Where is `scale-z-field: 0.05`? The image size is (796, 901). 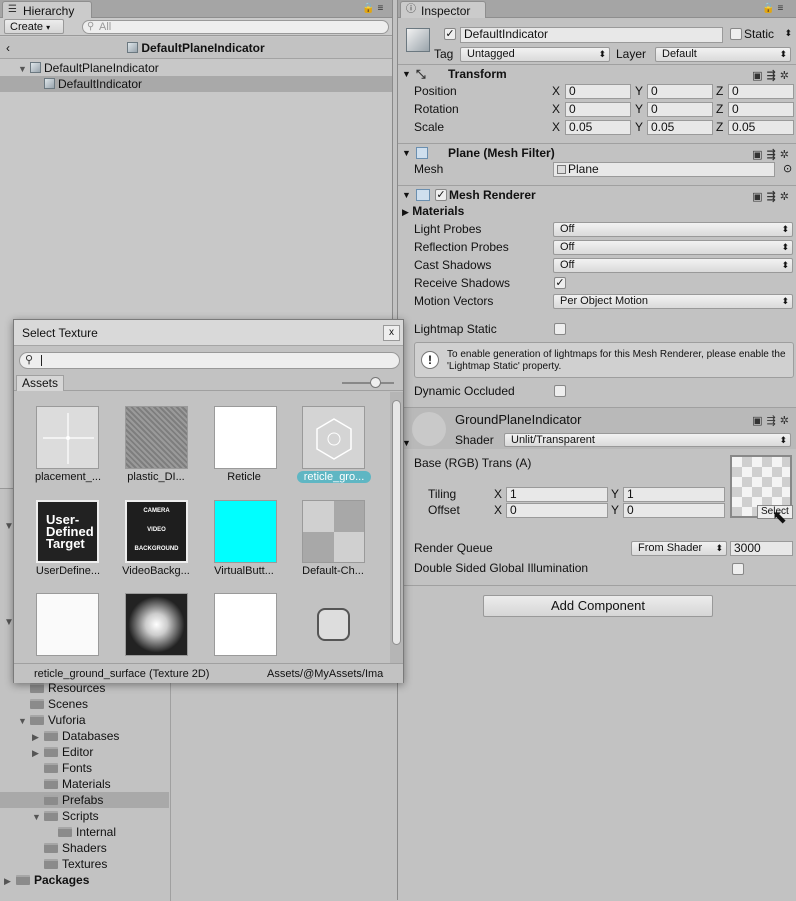
scale-z-field: 0.05 is located at coordinates (761, 127).